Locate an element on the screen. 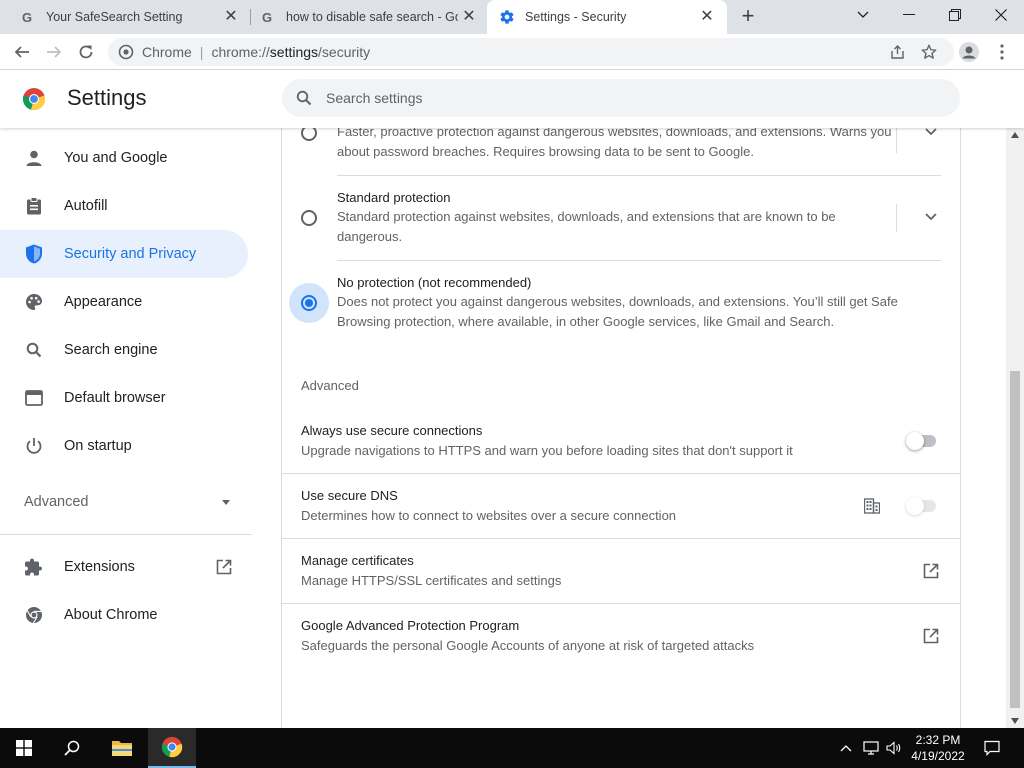 This screenshot has width=1024, height=768. file-explorer-icon is located at coordinates (122, 748).